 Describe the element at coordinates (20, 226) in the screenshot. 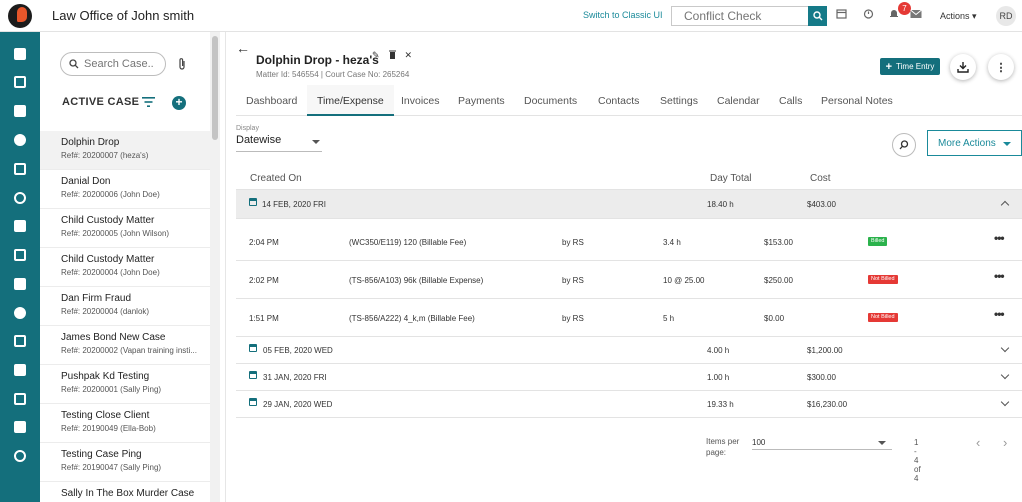

I see `billing-icon` at that location.